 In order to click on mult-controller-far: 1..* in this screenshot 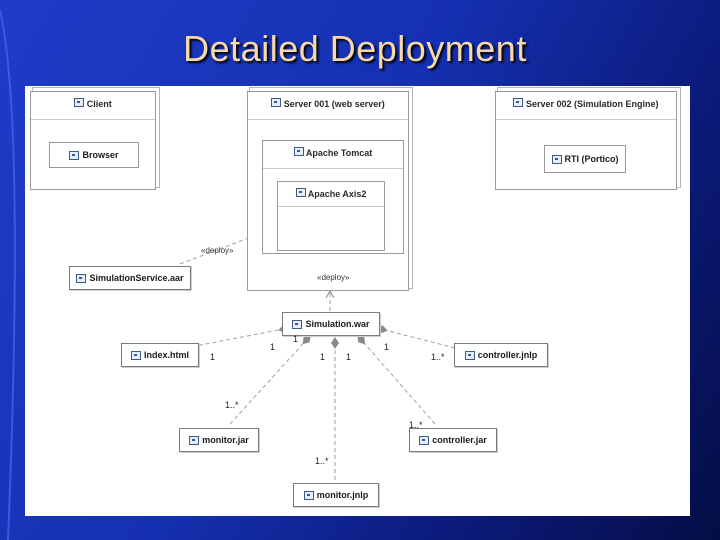, I will do `click(438, 357)`.